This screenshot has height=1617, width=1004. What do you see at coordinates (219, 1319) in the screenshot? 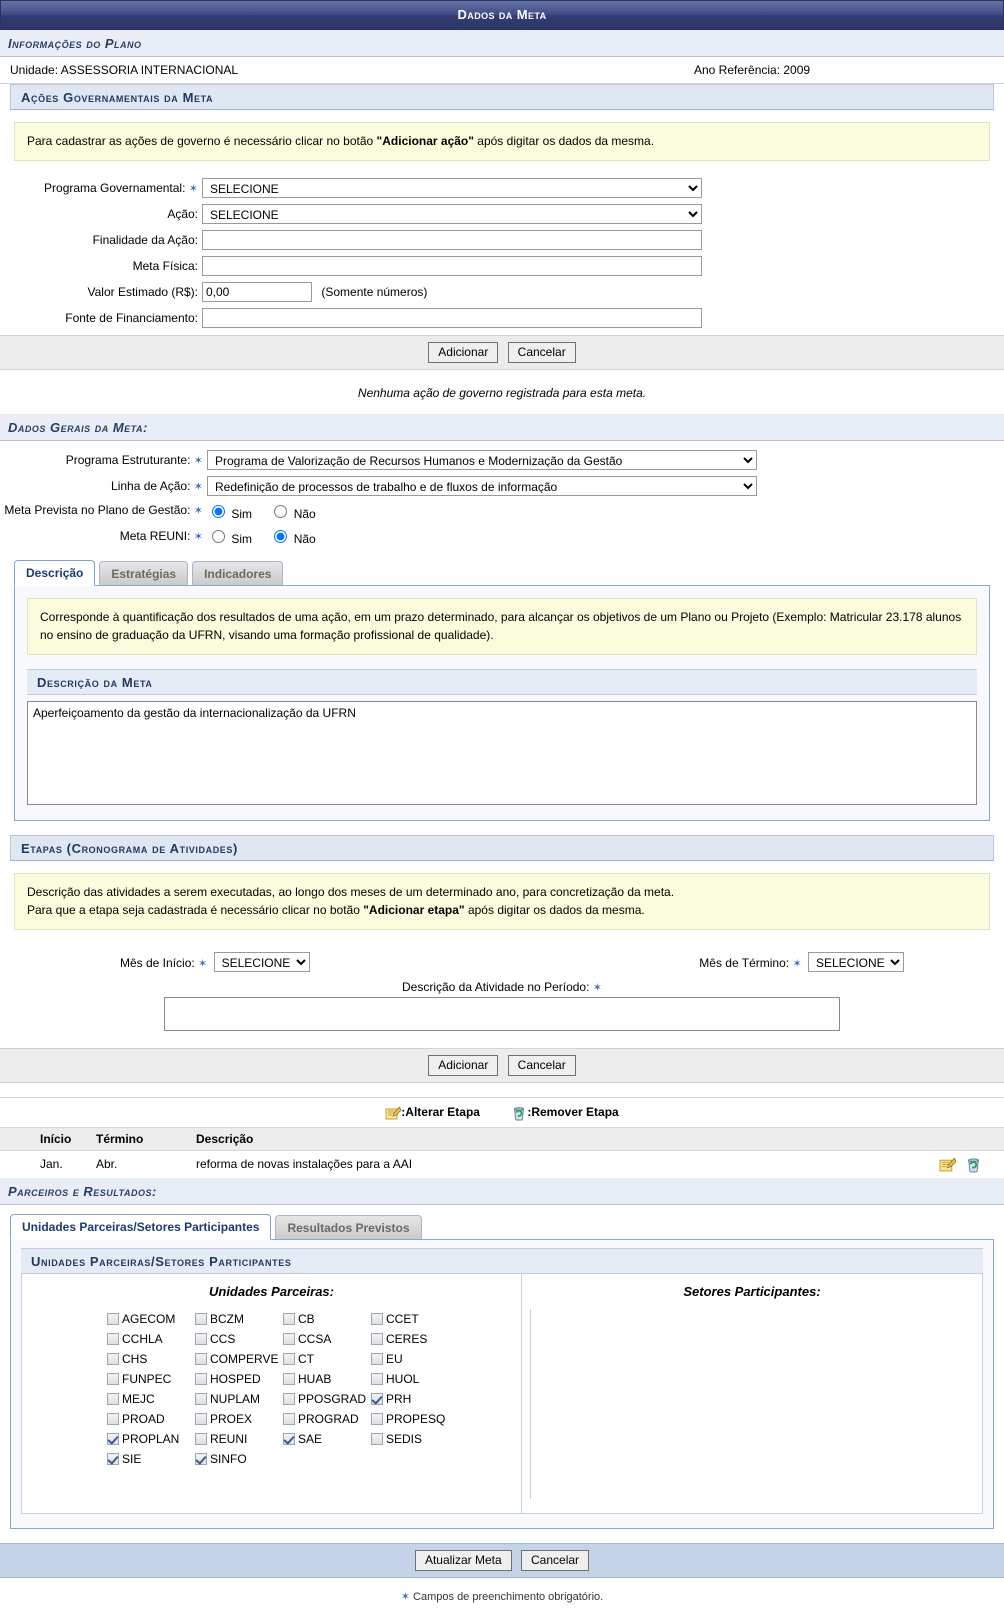
I see `checkbox-bczm: BCZM` at bounding box center [219, 1319].